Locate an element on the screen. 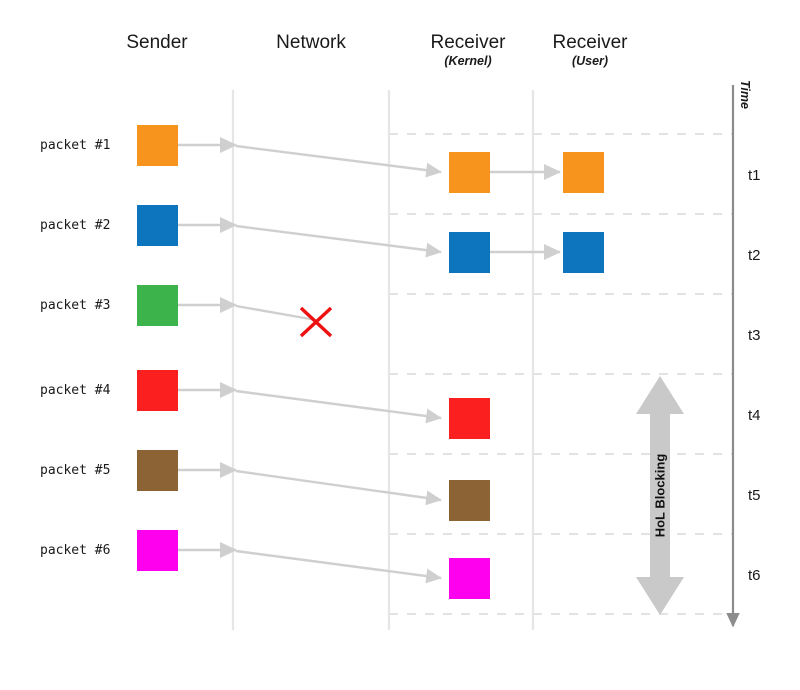 The height and width of the screenshot is (690, 800). time-tick-t1: t1 is located at coordinates (754, 175).